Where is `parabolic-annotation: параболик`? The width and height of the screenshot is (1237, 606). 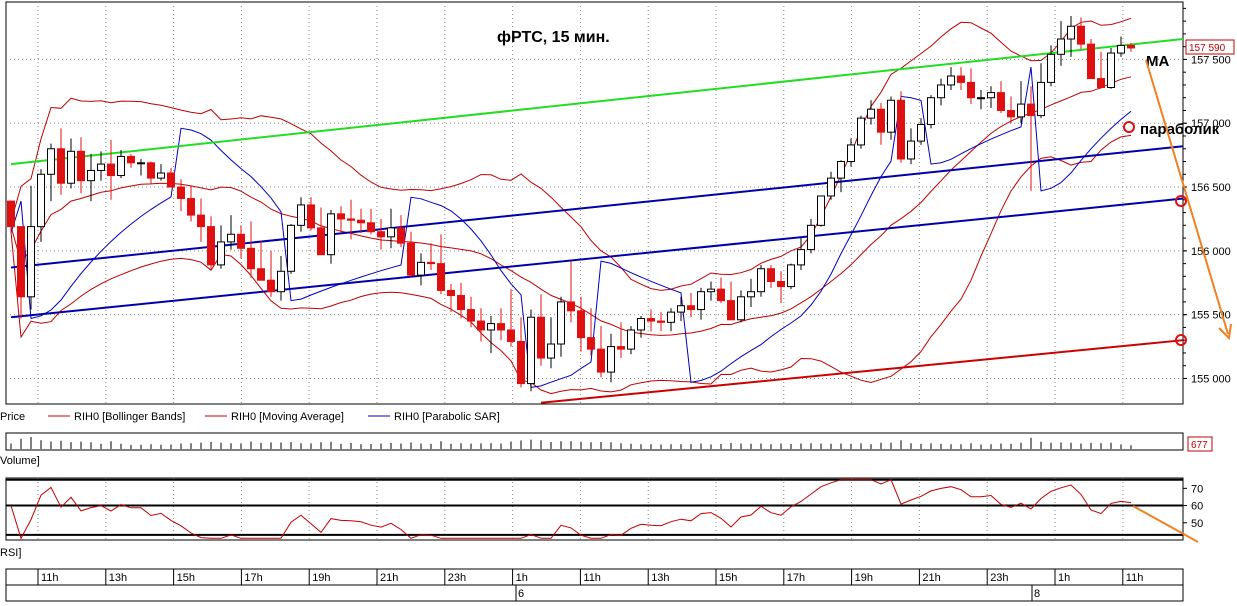
parabolic-annotation: параболик is located at coordinates (1180, 129).